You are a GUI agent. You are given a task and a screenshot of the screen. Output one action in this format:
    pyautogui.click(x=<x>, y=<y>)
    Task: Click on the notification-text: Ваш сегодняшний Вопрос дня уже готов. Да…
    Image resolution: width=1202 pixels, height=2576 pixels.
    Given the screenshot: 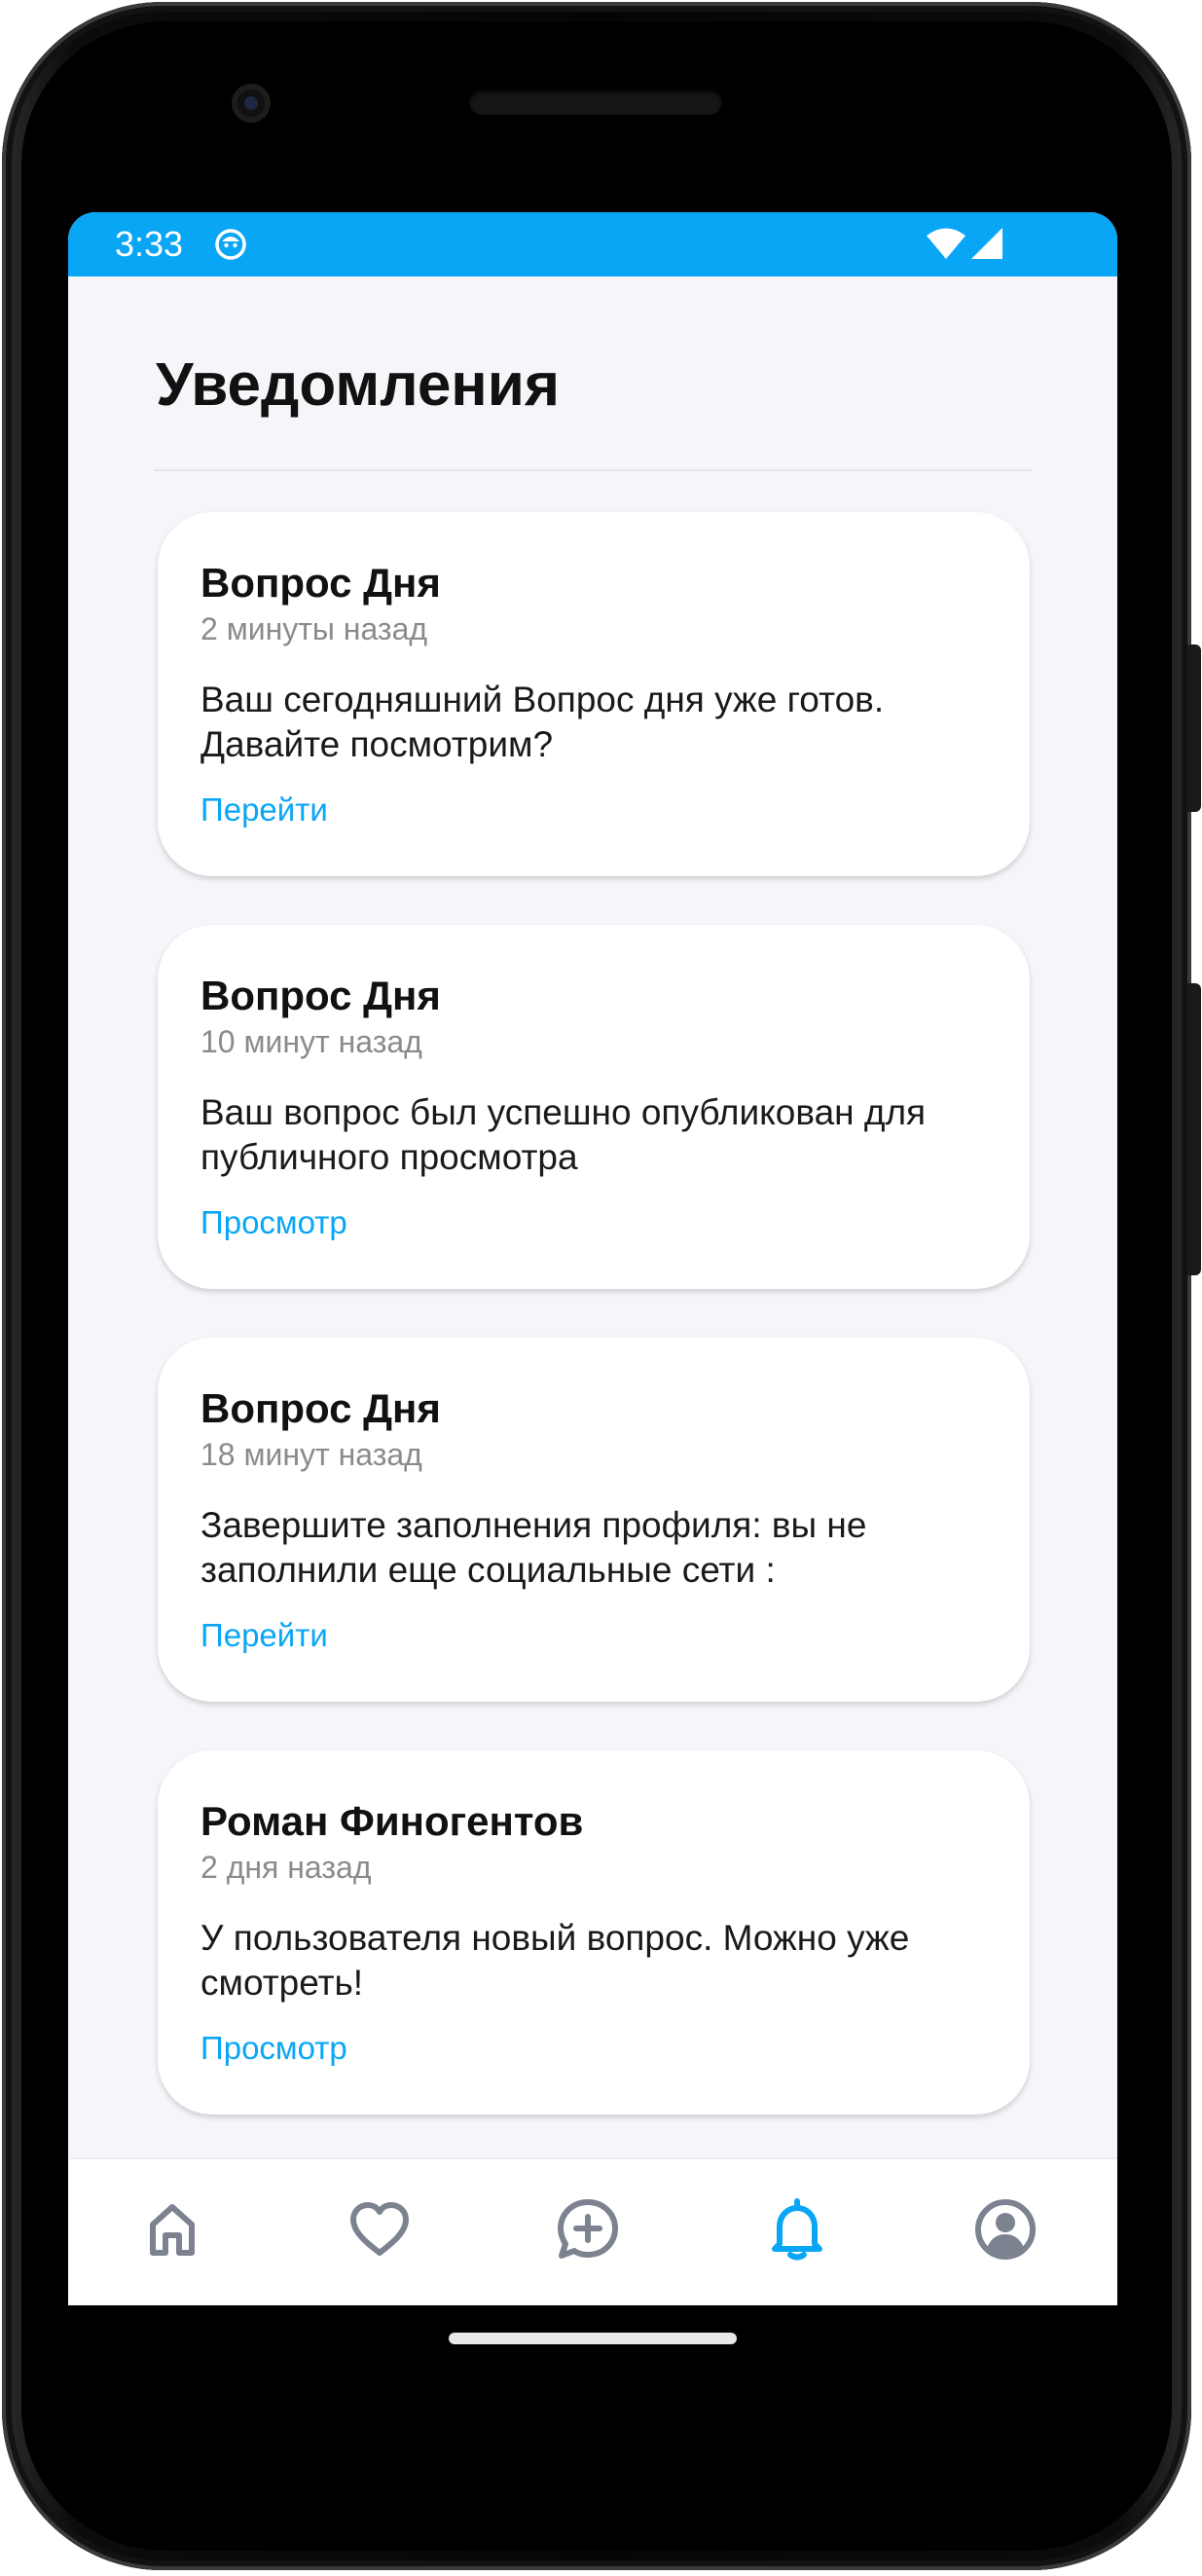 What is the action you would take?
    pyautogui.click(x=542, y=722)
    